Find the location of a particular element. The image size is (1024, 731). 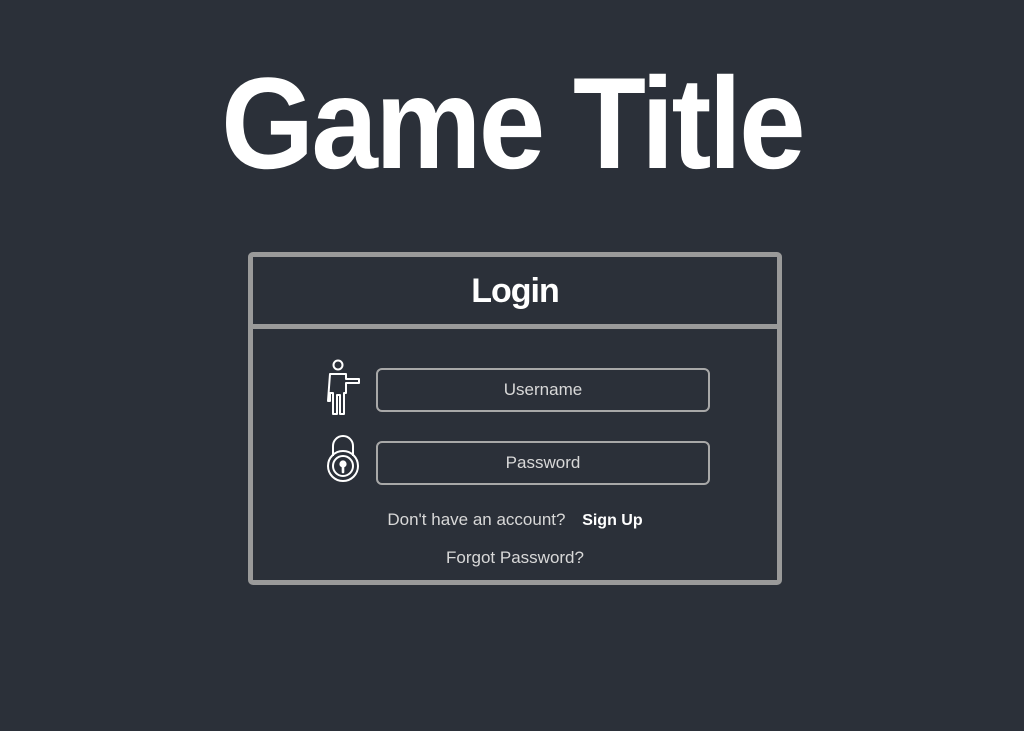

username-row is located at coordinates (515, 387).